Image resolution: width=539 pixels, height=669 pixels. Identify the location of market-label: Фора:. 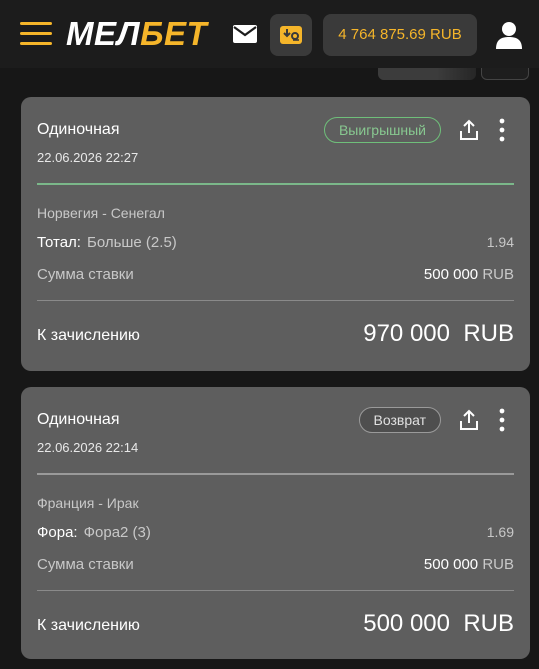
(57, 532).